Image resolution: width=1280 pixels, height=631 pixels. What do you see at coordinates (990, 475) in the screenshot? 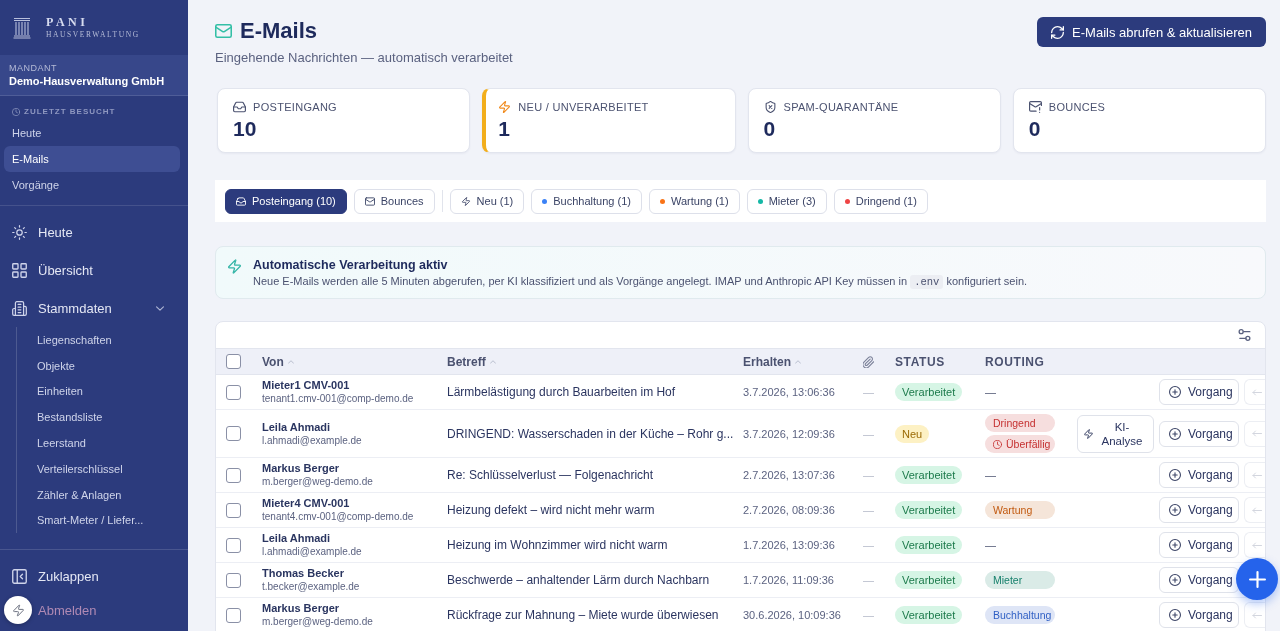
I see `routing-cell: —` at bounding box center [990, 475].